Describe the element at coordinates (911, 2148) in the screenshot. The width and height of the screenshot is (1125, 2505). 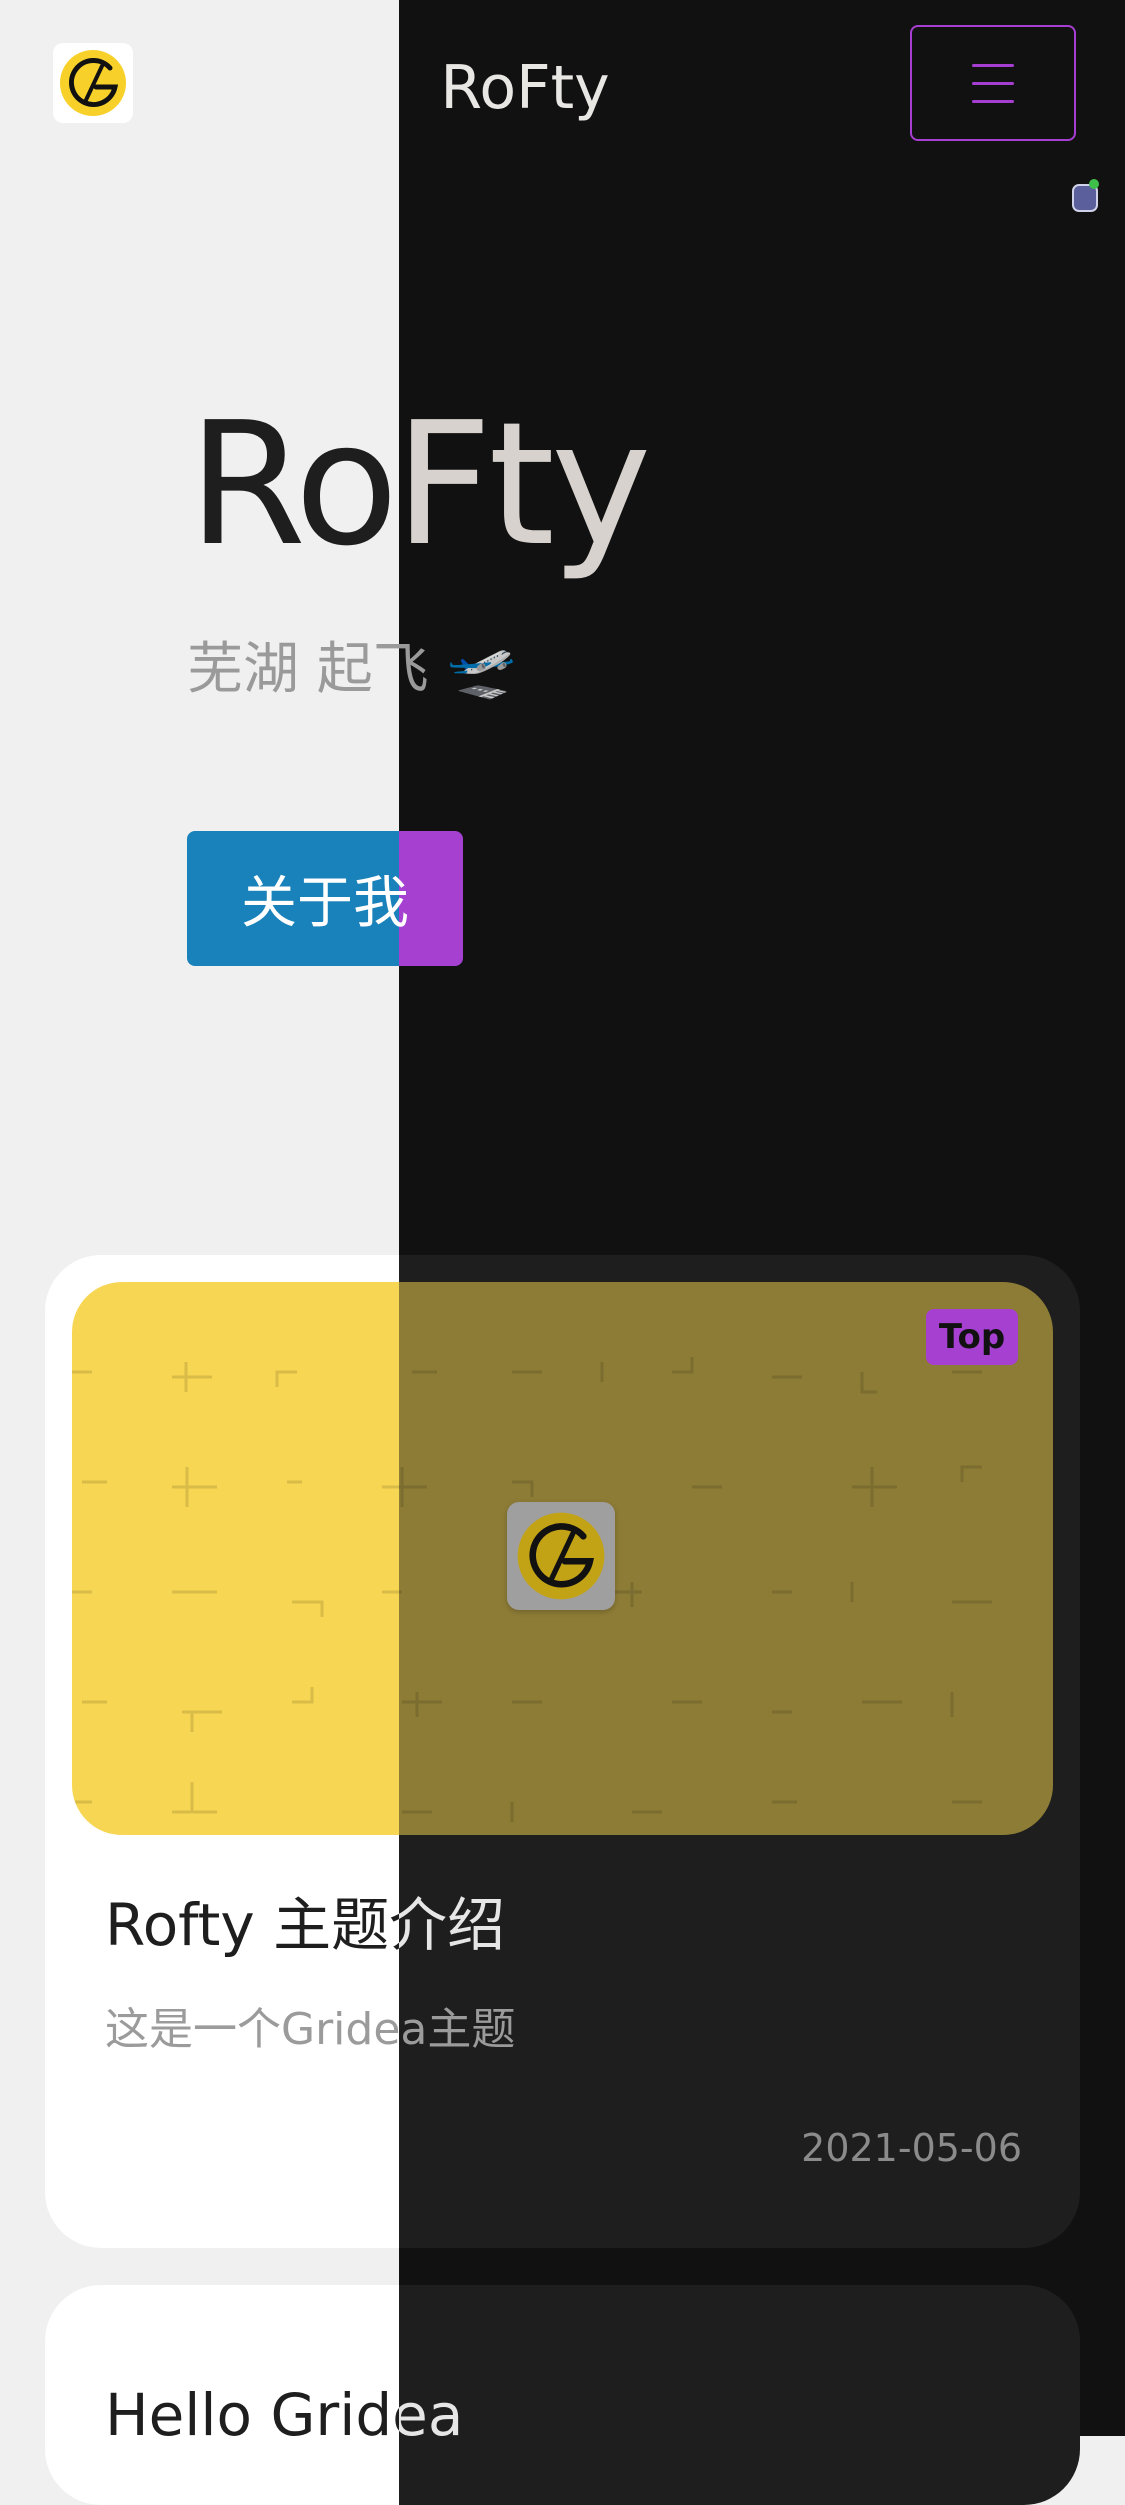
I see `post-date: 2021-05-06` at that location.